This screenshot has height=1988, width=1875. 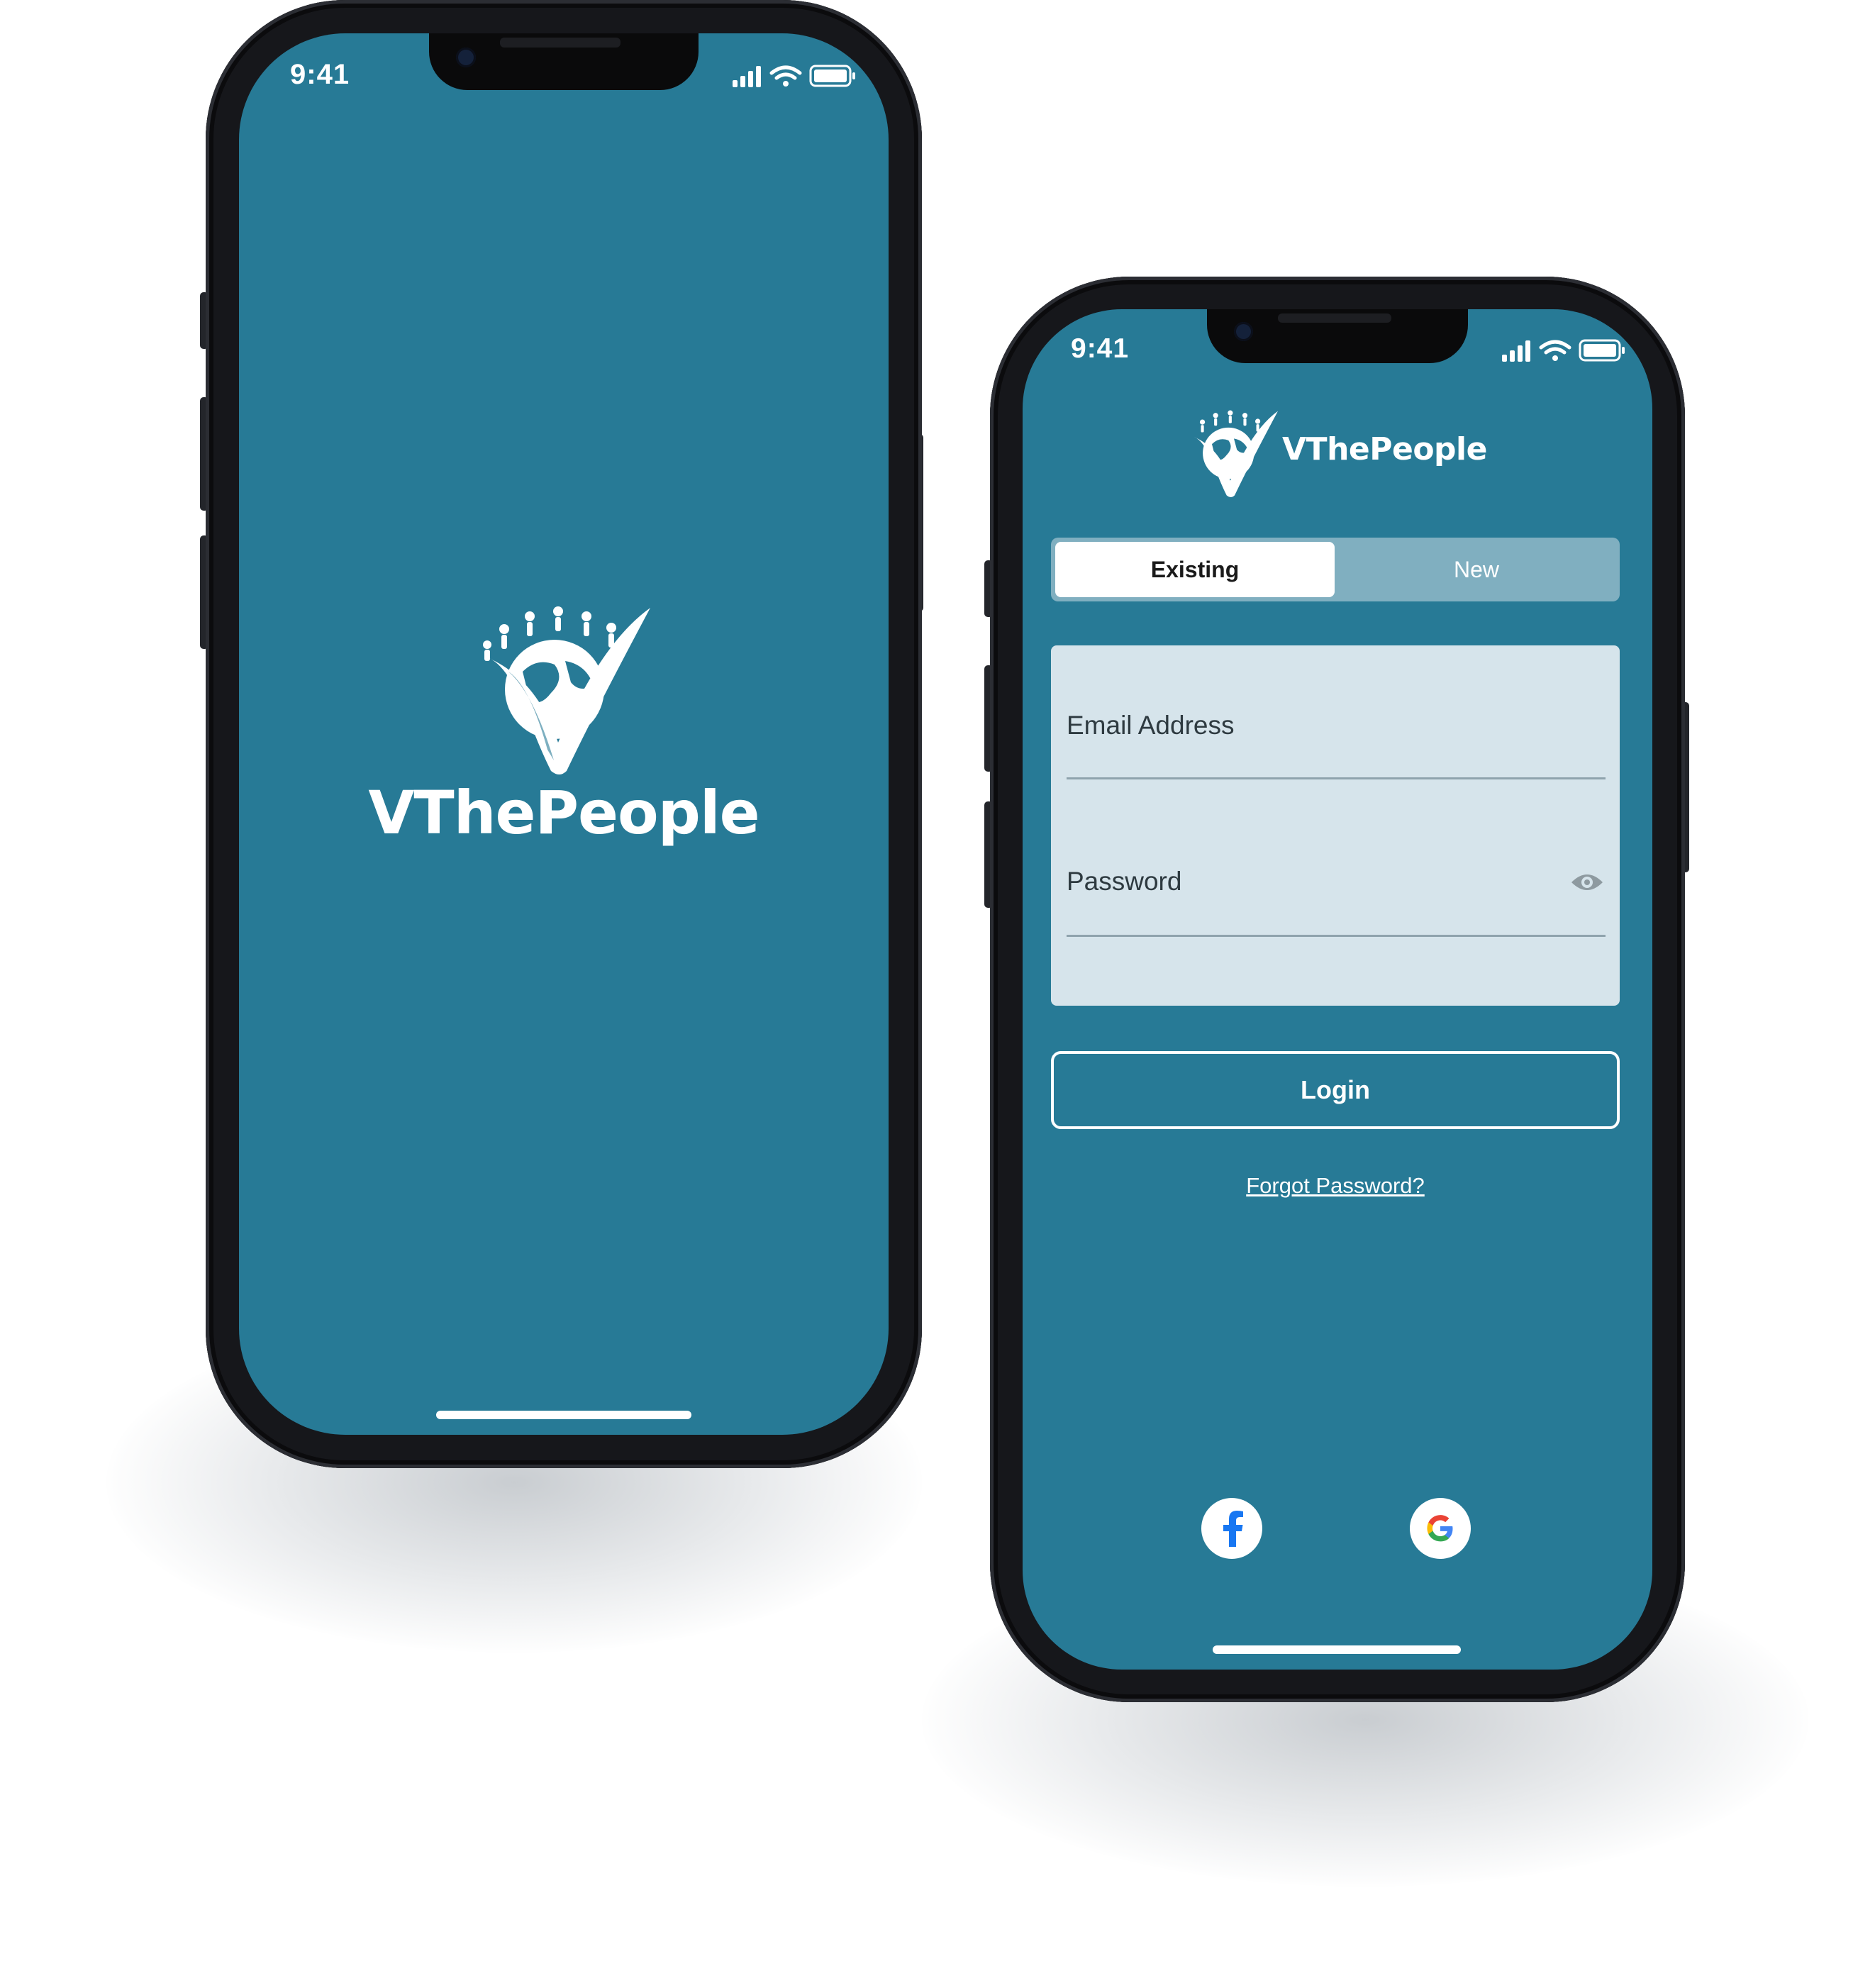 I want to click on email-underline, so click(x=1336, y=778).